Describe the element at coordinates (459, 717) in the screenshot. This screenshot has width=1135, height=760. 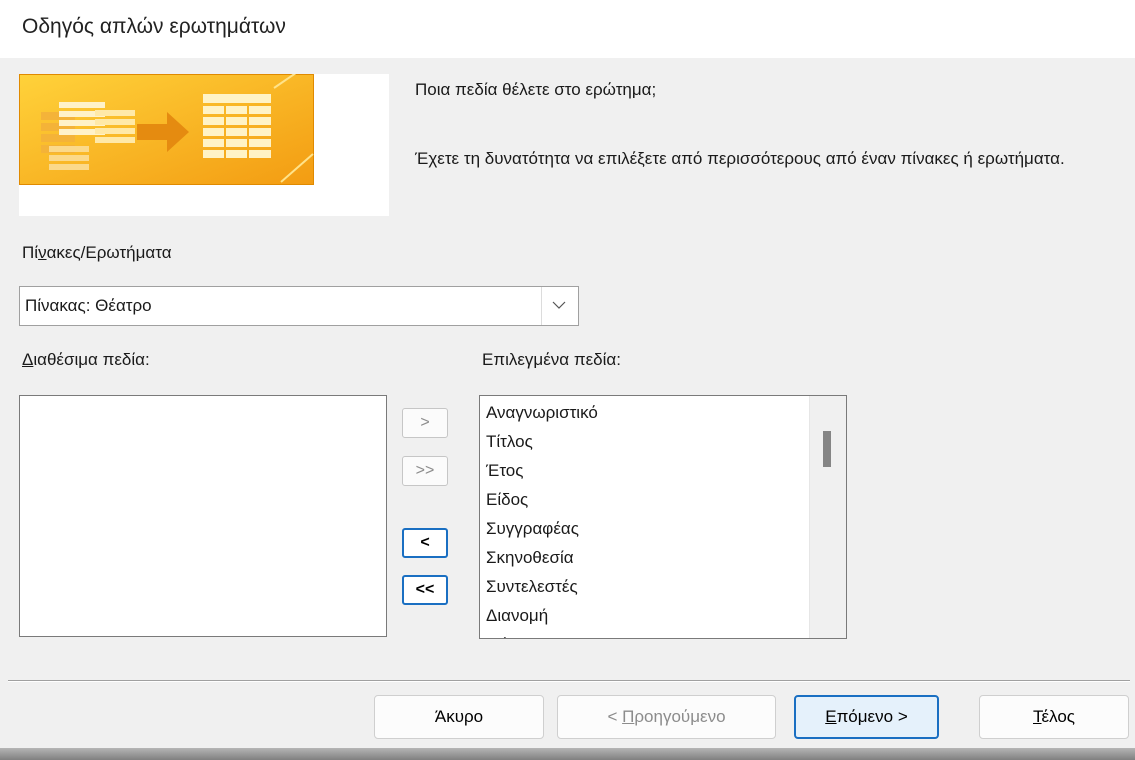
I see `cancel-button: Άκυρο` at that location.